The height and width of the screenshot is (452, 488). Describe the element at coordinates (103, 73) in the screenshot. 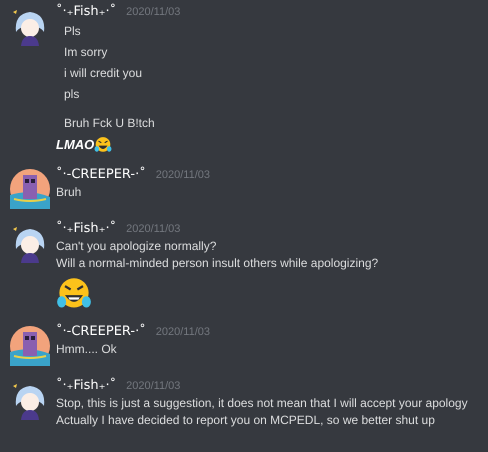

I see `message-text: i will credit you` at that location.